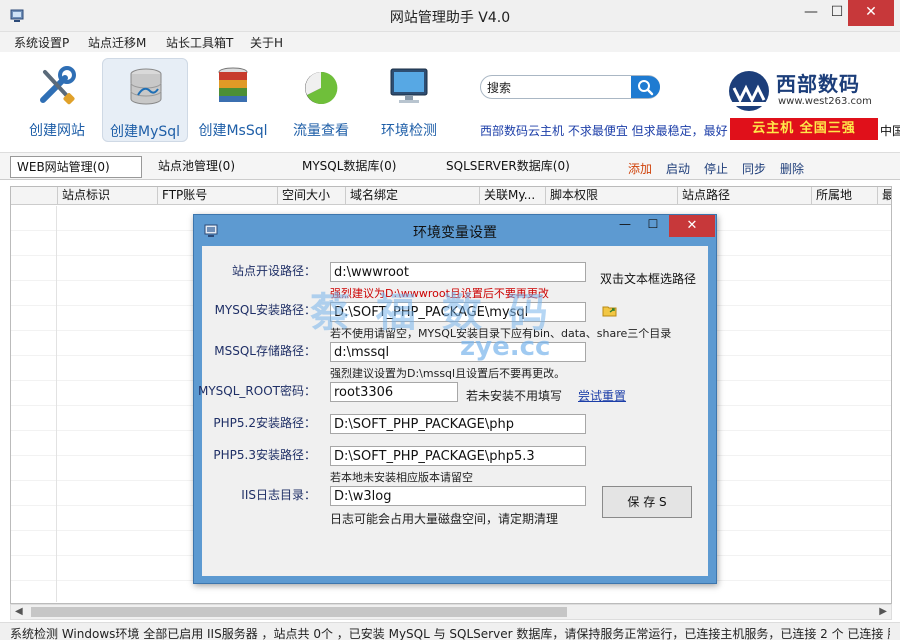 This screenshot has width=900, height=640. I want to click on col-header-domain: 域名绑定, so click(412, 196).